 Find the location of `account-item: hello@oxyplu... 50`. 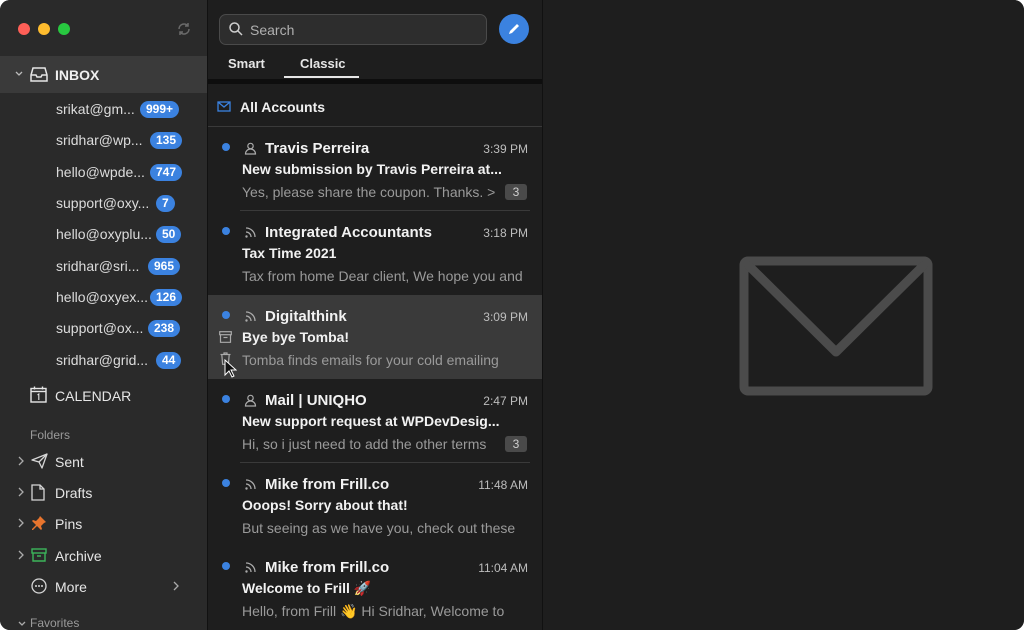

account-item: hello@oxyplu... 50 is located at coordinates (103, 233).